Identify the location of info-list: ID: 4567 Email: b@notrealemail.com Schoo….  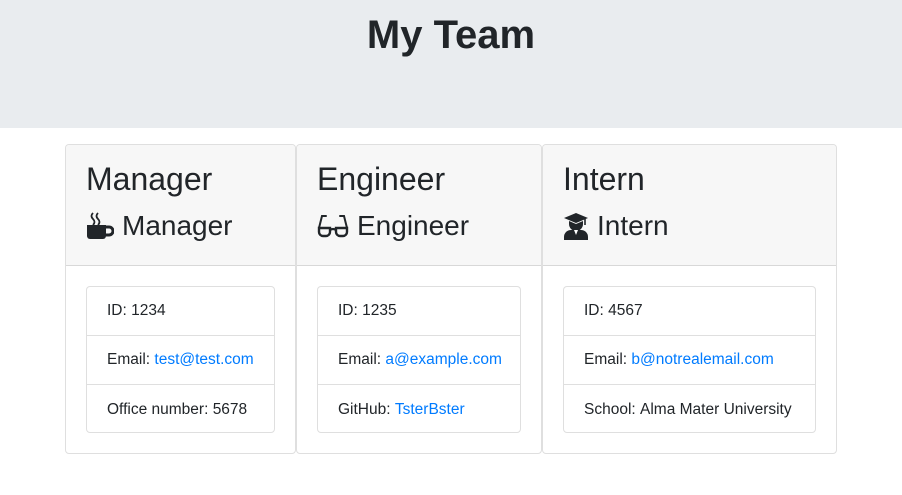
(689, 359).